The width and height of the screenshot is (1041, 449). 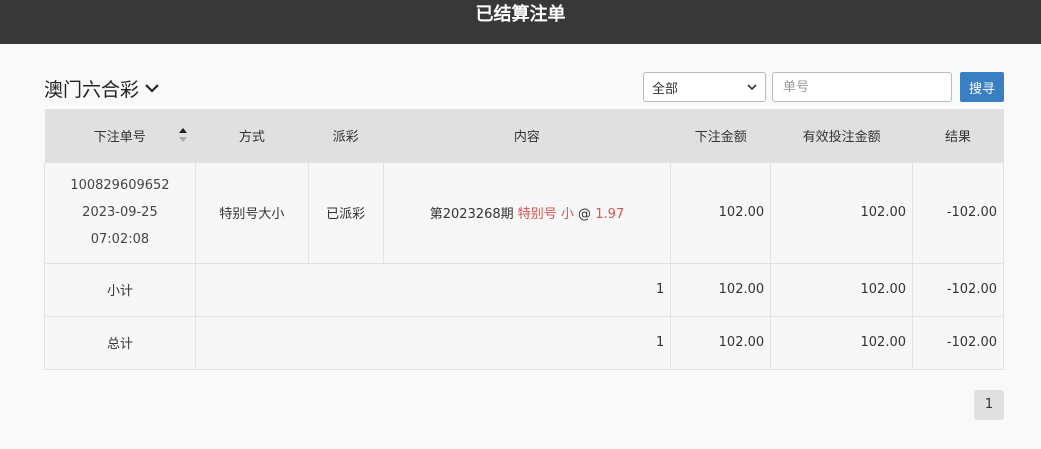 I want to click on content-play: 特别号 小, so click(x=545, y=214).